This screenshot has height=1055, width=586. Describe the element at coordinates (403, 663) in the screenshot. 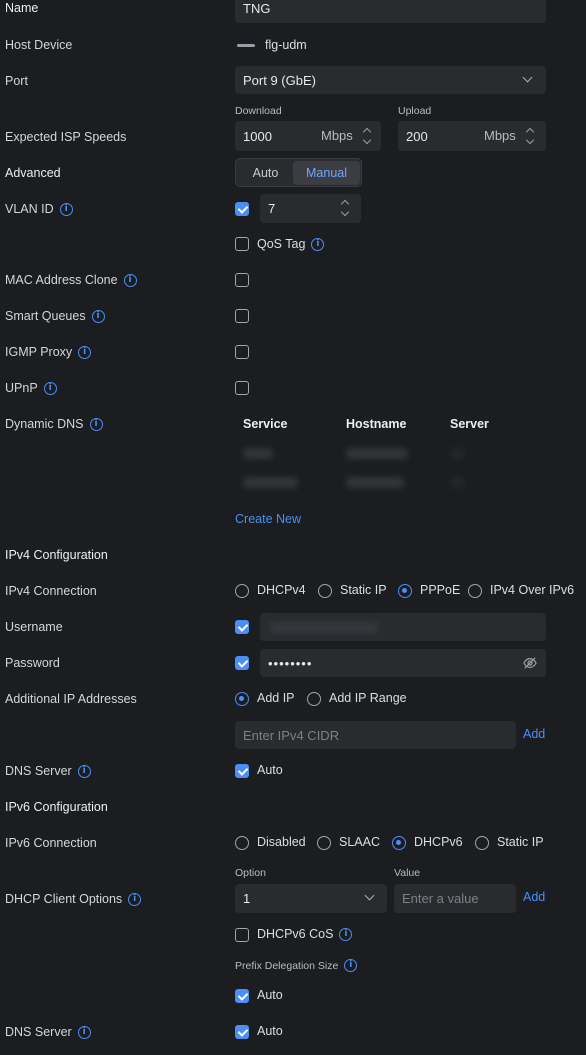

I see `password-input: ••••••••` at that location.